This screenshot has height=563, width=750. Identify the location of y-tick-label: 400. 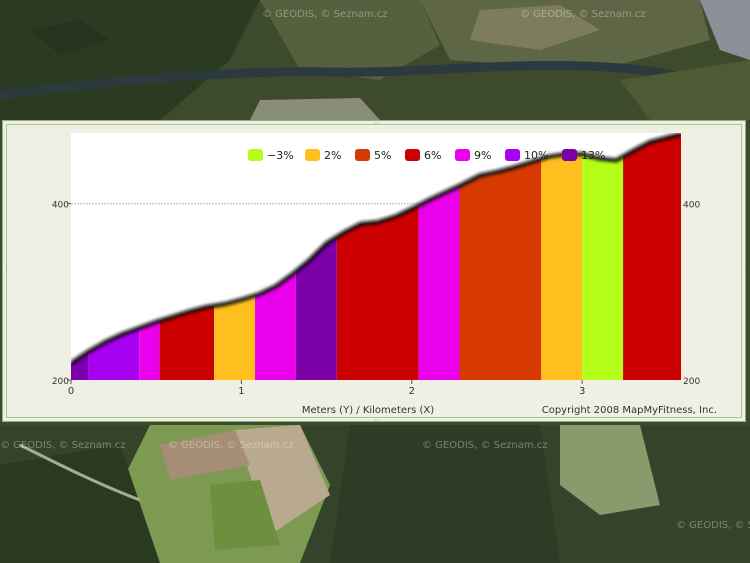
(60, 206).